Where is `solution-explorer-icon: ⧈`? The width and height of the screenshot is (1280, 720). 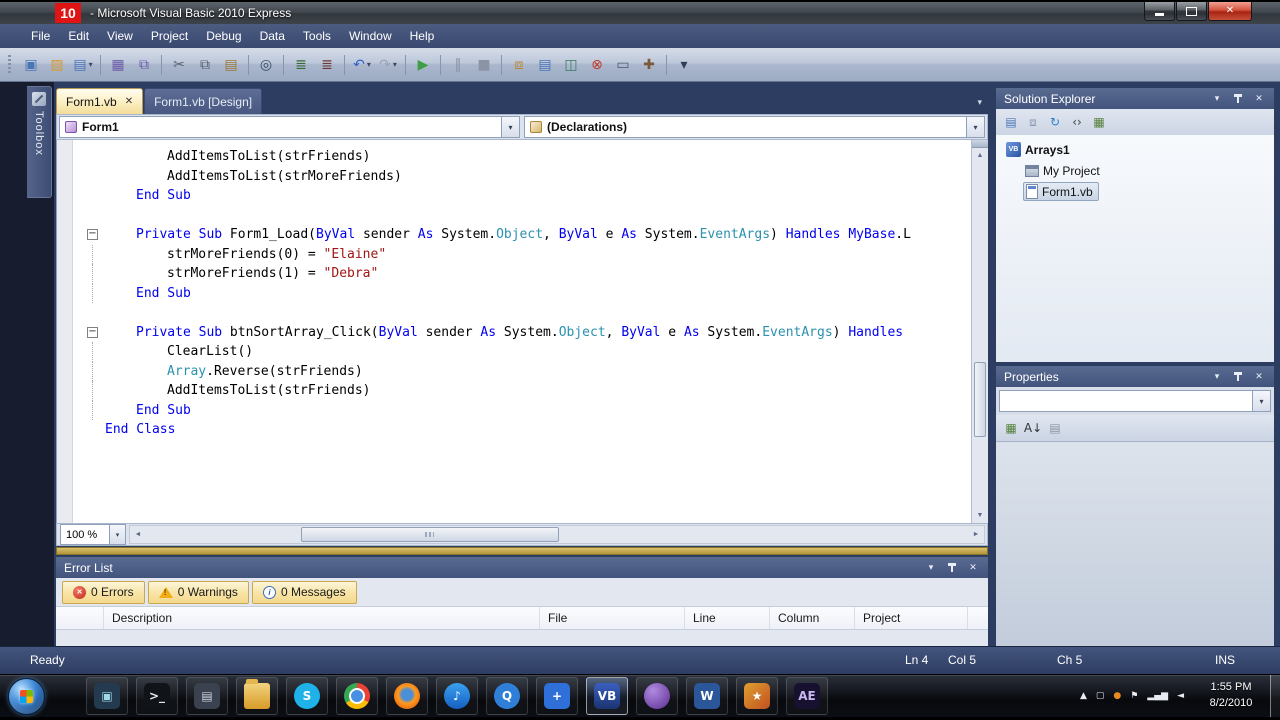 solution-explorer-icon: ⧈ is located at coordinates (519, 65).